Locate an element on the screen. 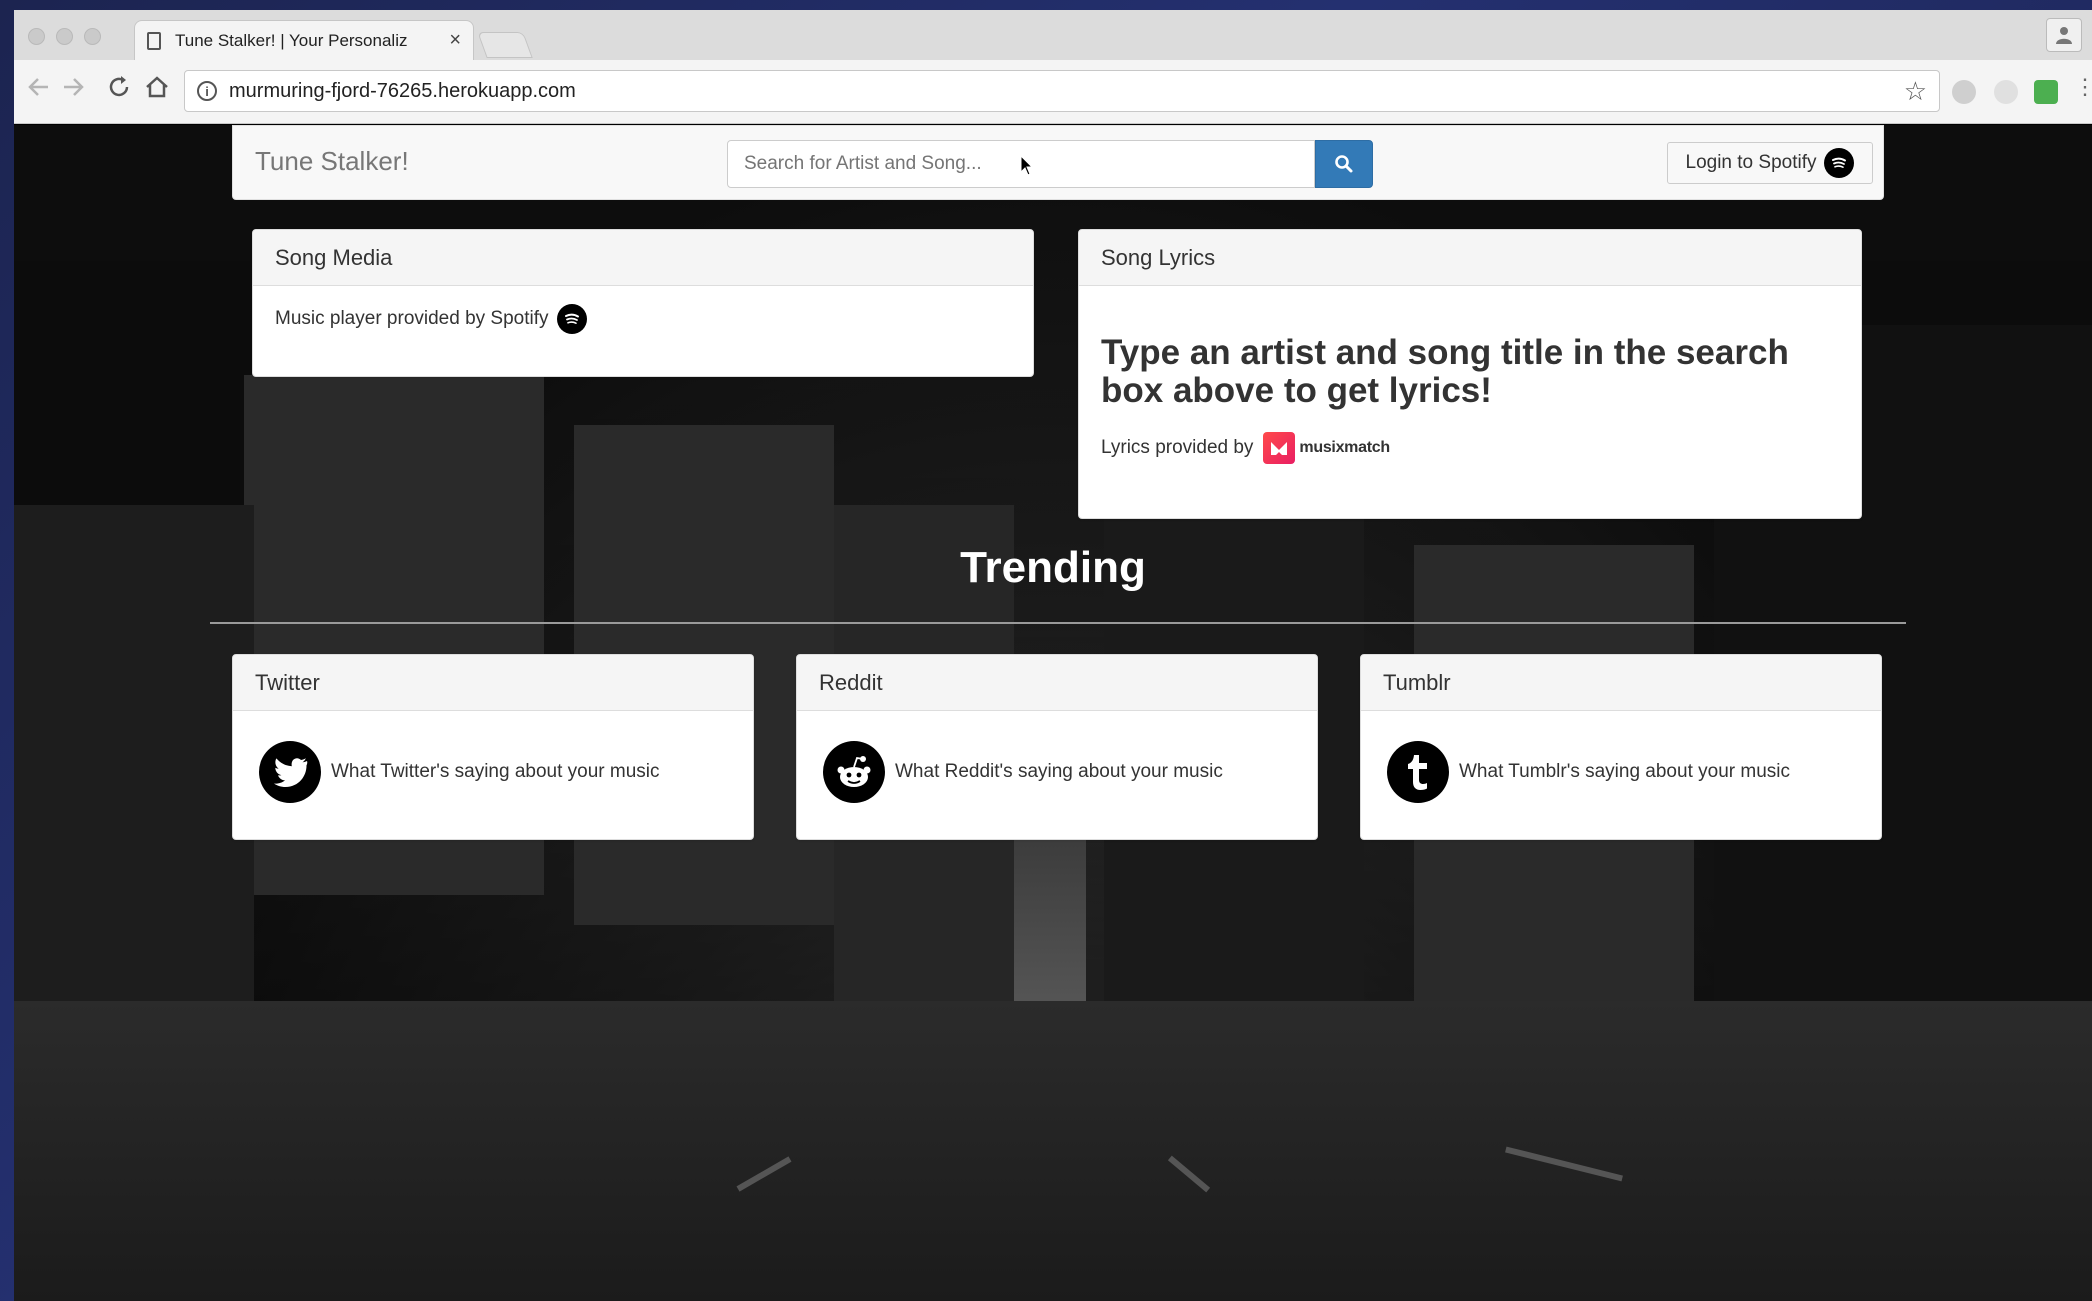  musixmatch-brand: musixmatch is located at coordinates (1344, 447).